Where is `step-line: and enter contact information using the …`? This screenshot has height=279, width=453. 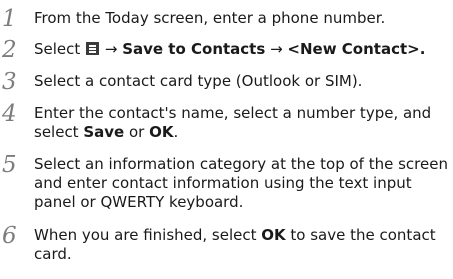
step-line: and enter contact information using the … is located at coordinates (223, 183).